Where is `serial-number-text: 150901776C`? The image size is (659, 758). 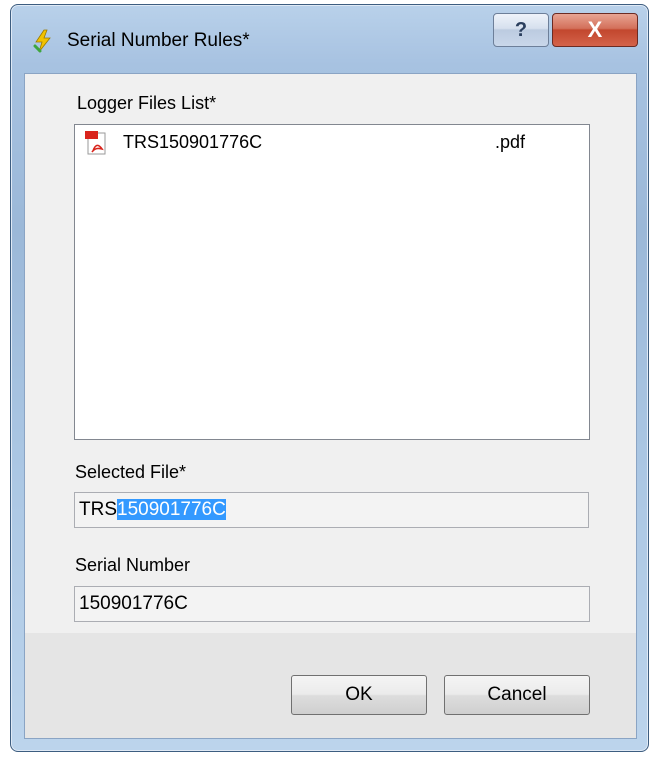 serial-number-text: 150901776C is located at coordinates (133, 603).